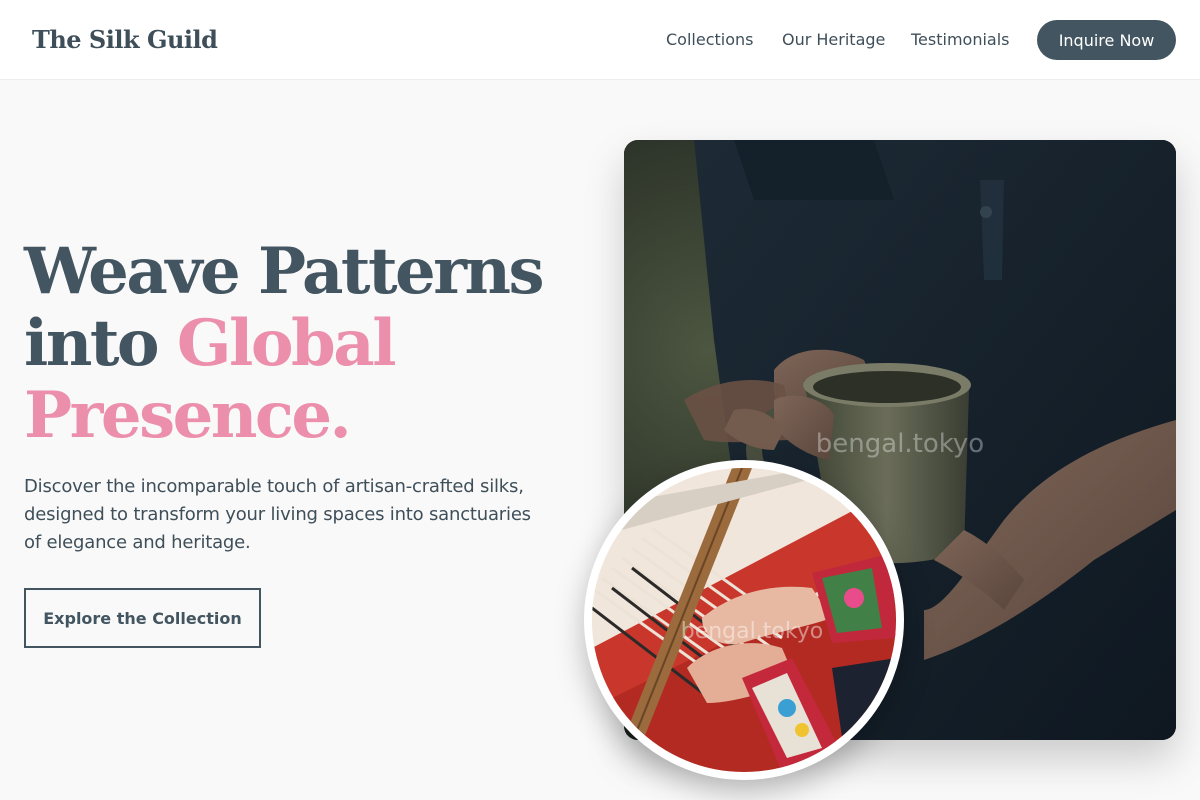 The height and width of the screenshot is (800, 1200). I want to click on headline-line-3-accent: Presence., so click(188, 415).